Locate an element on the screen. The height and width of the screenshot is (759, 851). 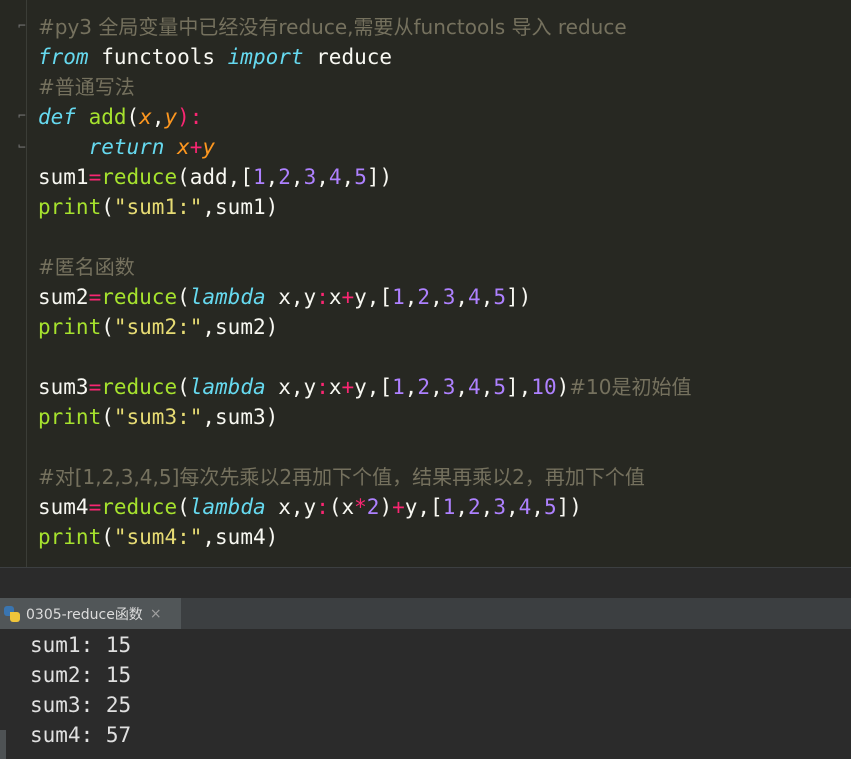
module-name: functools is located at coordinates (158, 57).